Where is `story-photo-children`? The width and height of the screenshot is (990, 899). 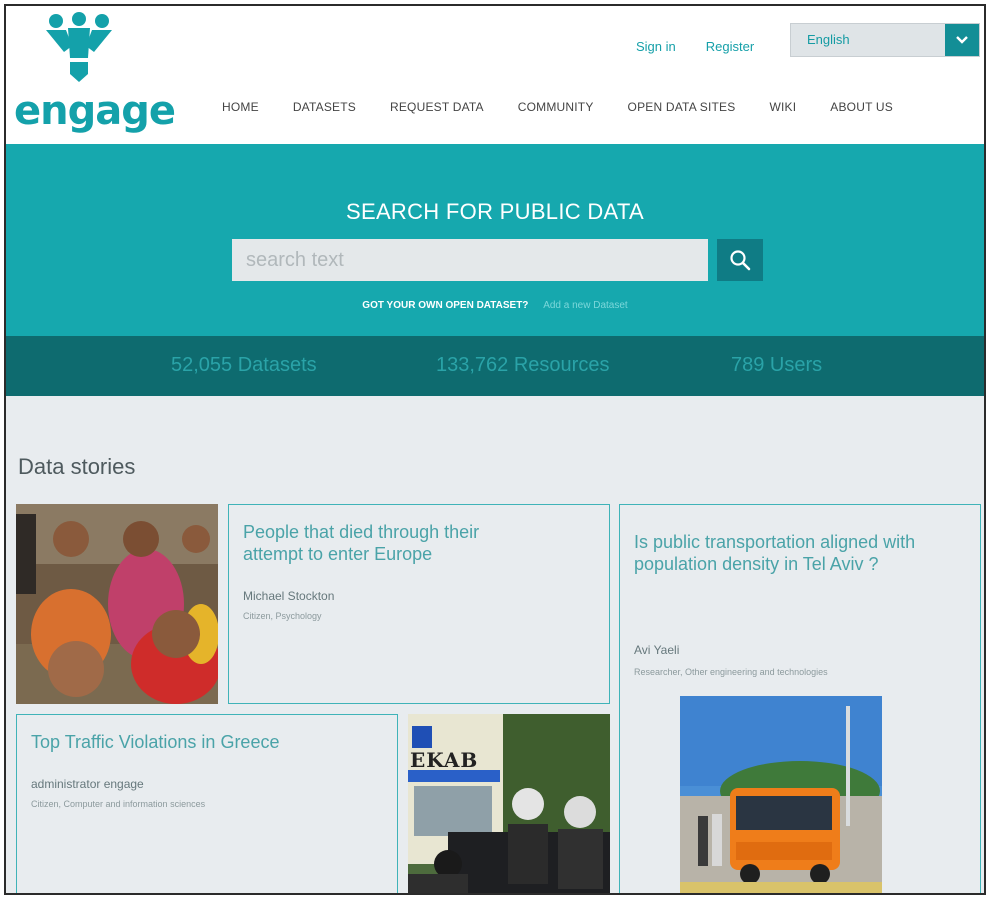
story-photo-children is located at coordinates (117, 604).